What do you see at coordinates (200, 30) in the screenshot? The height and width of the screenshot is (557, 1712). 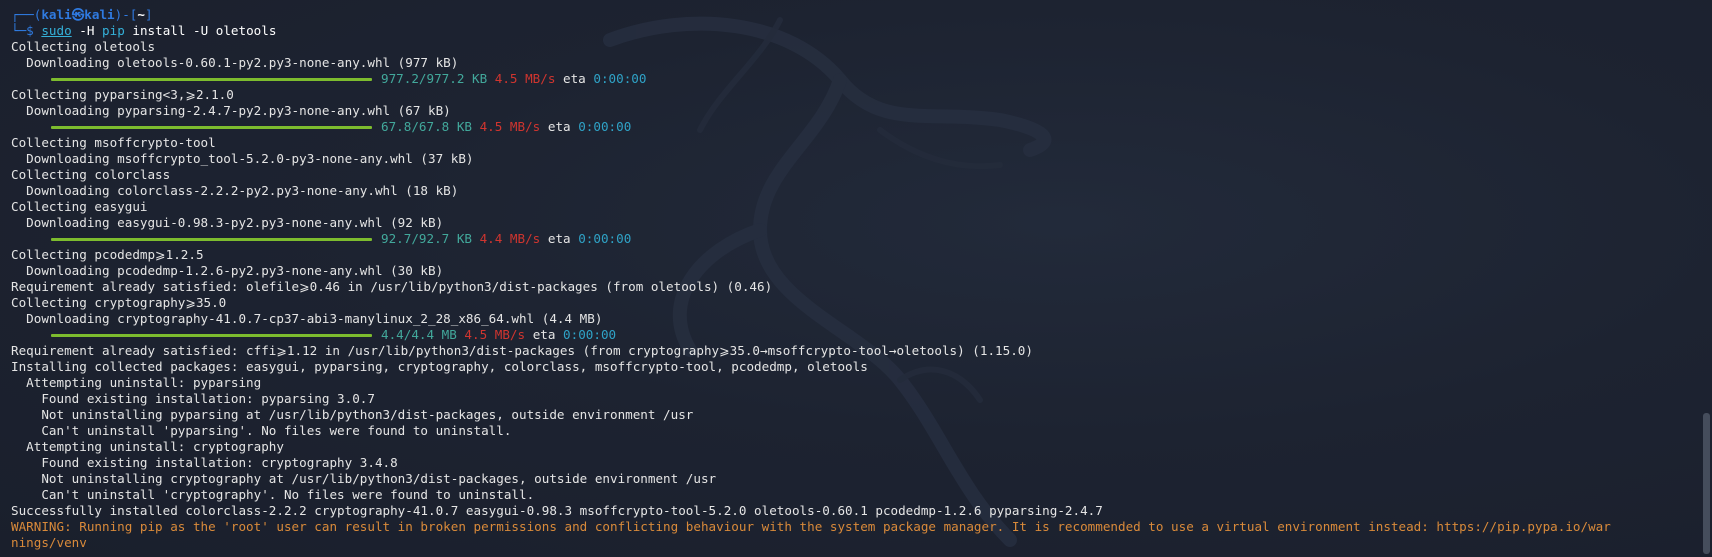 I see `command-args: install -U oletools` at bounding box center [200, 30].